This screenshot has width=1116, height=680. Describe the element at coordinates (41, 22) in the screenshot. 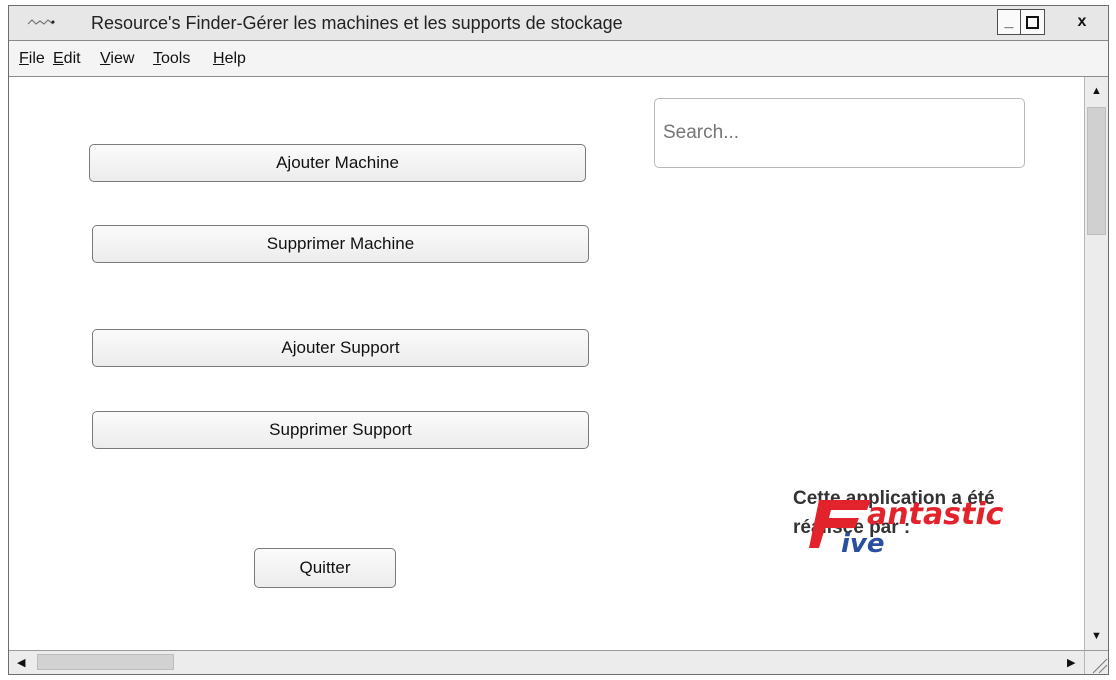

I see `app-logo-icon` at that location.